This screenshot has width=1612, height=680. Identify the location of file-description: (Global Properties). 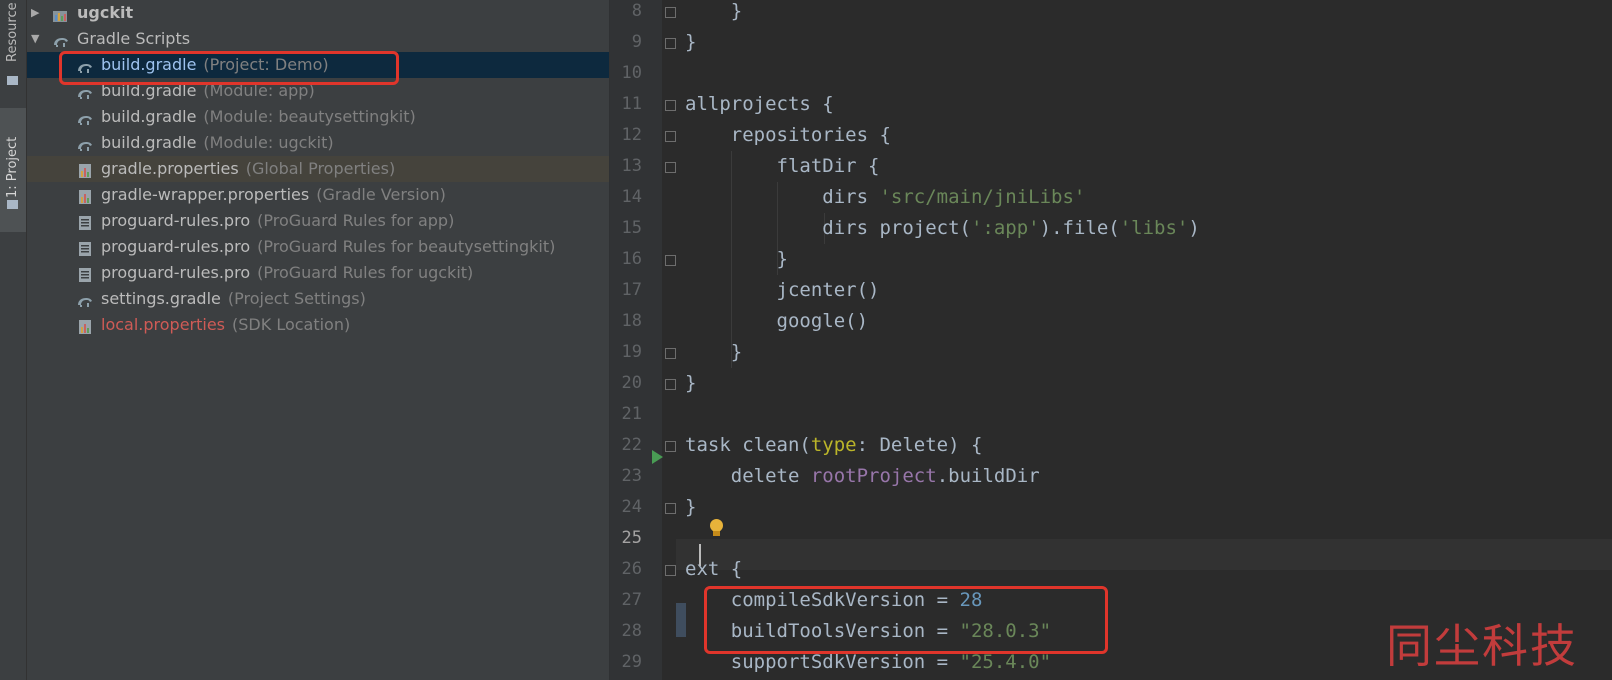
(320, 168).